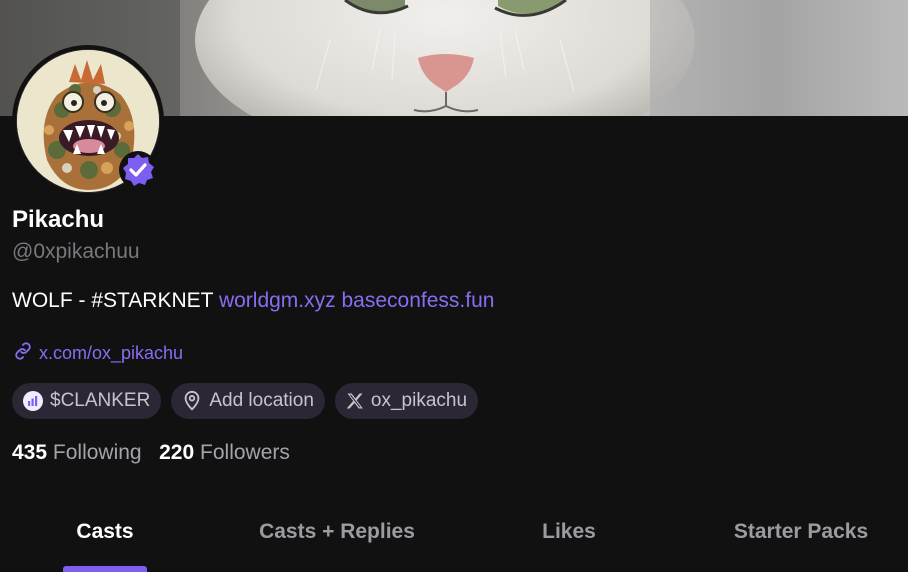 This screenshot has width=908, height=572. What do you see at coordinates (58, 219) in the screenshot?
I see `display-name: Pikachu` at bounding box center [58, 219].